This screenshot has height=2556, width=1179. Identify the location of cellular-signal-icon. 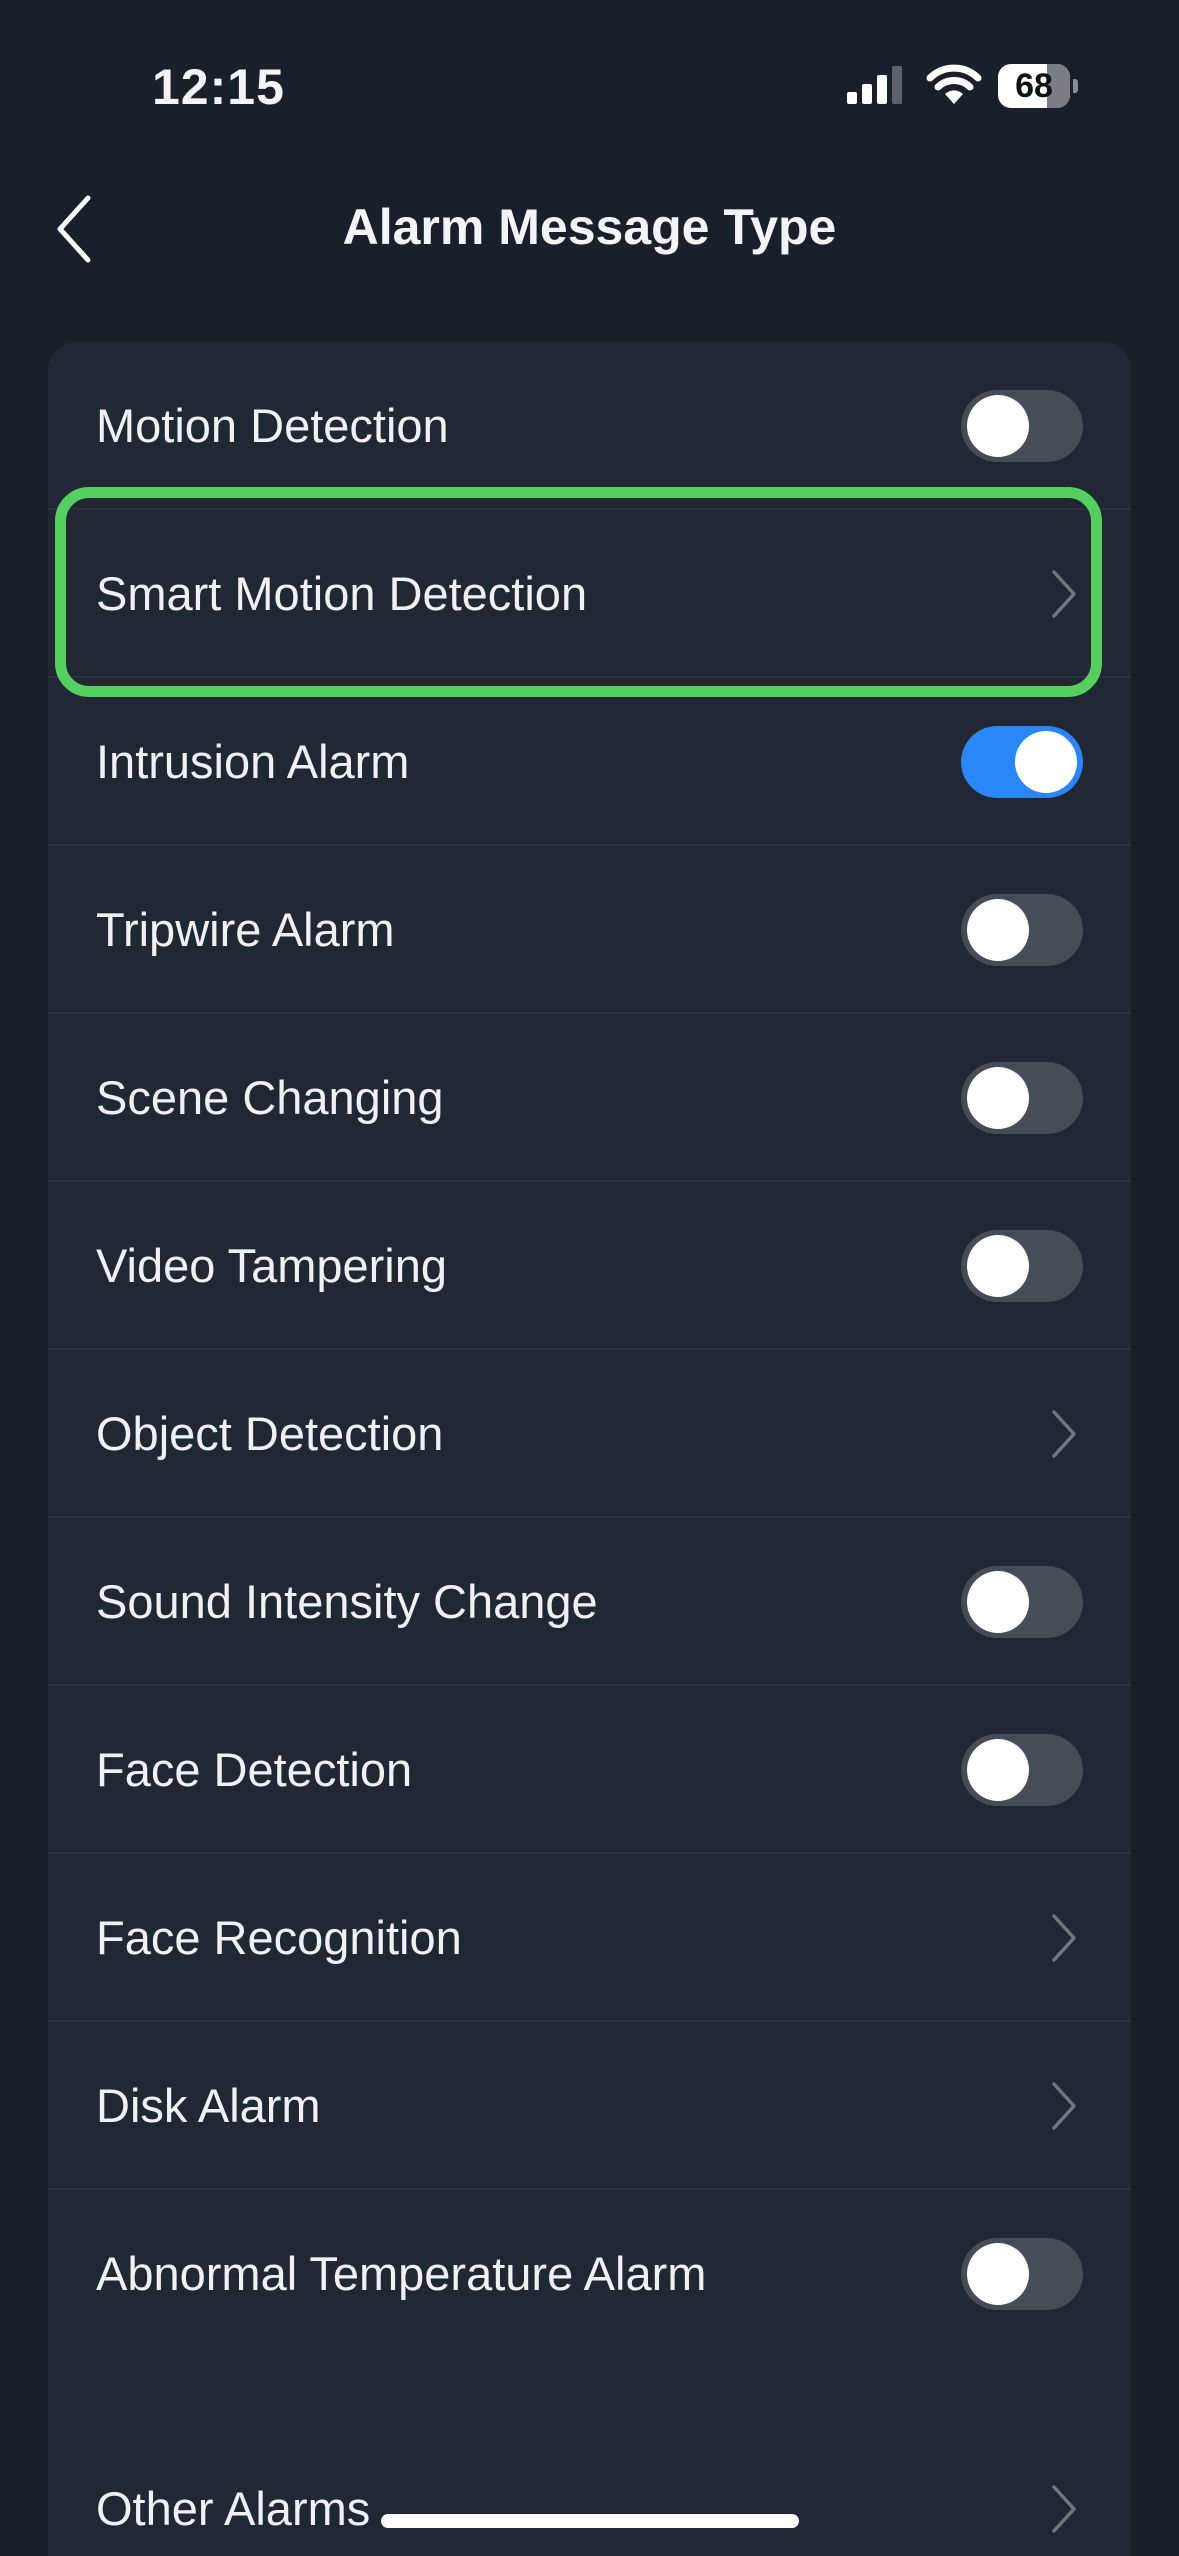
(874, 85).